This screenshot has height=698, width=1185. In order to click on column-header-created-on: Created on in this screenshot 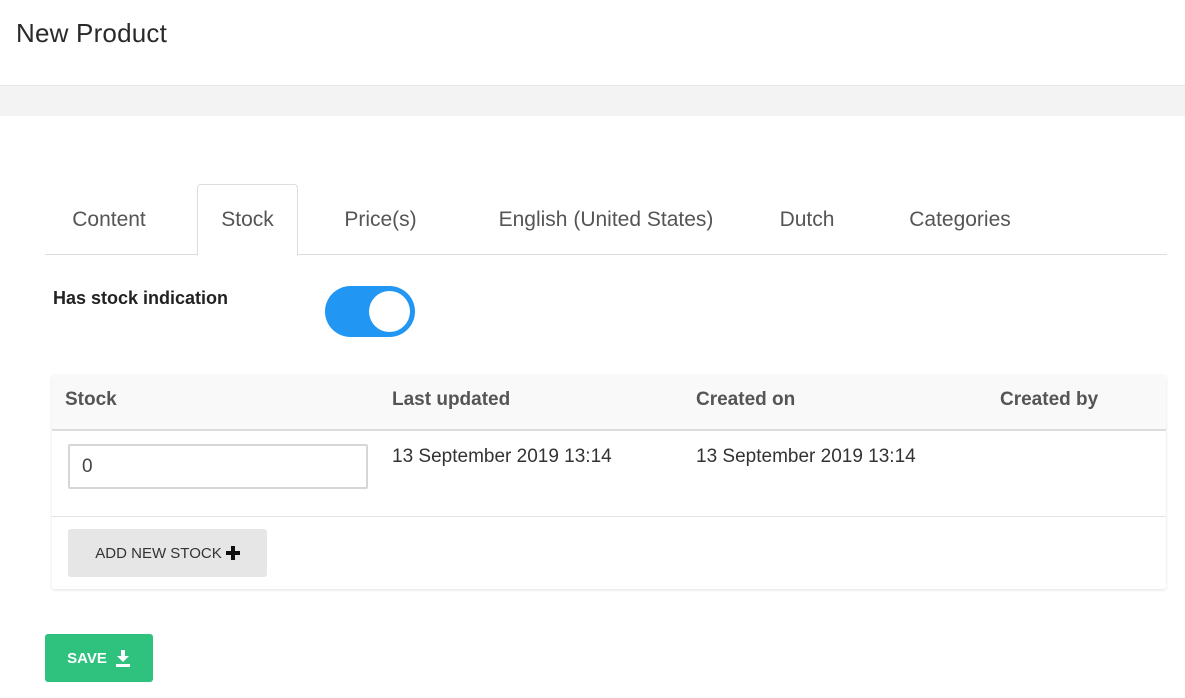, I will do `click(746, 399)`.